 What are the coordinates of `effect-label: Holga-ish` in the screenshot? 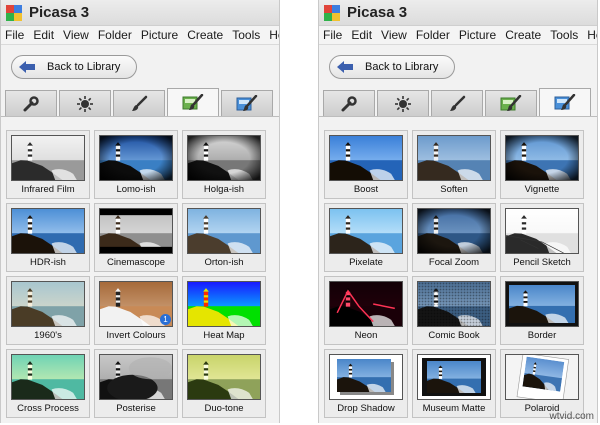 It's located at (224, 189).